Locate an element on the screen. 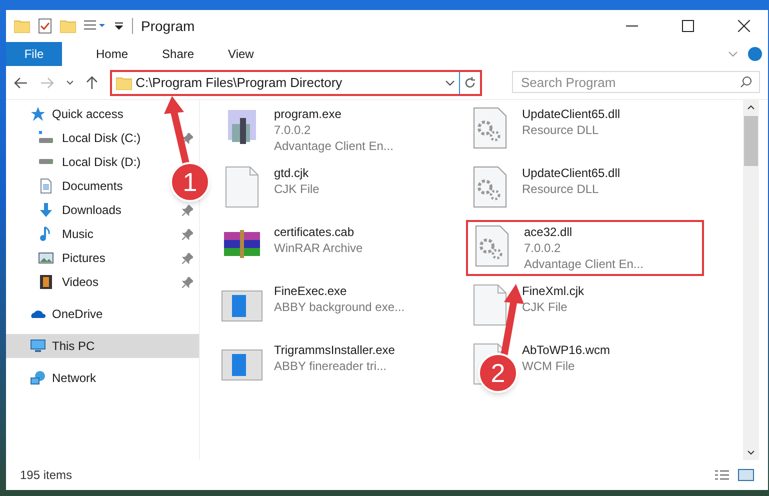 The width and height of the screenshot is (769, 496). tiles-view-icon is located at coordinates (746, 475).